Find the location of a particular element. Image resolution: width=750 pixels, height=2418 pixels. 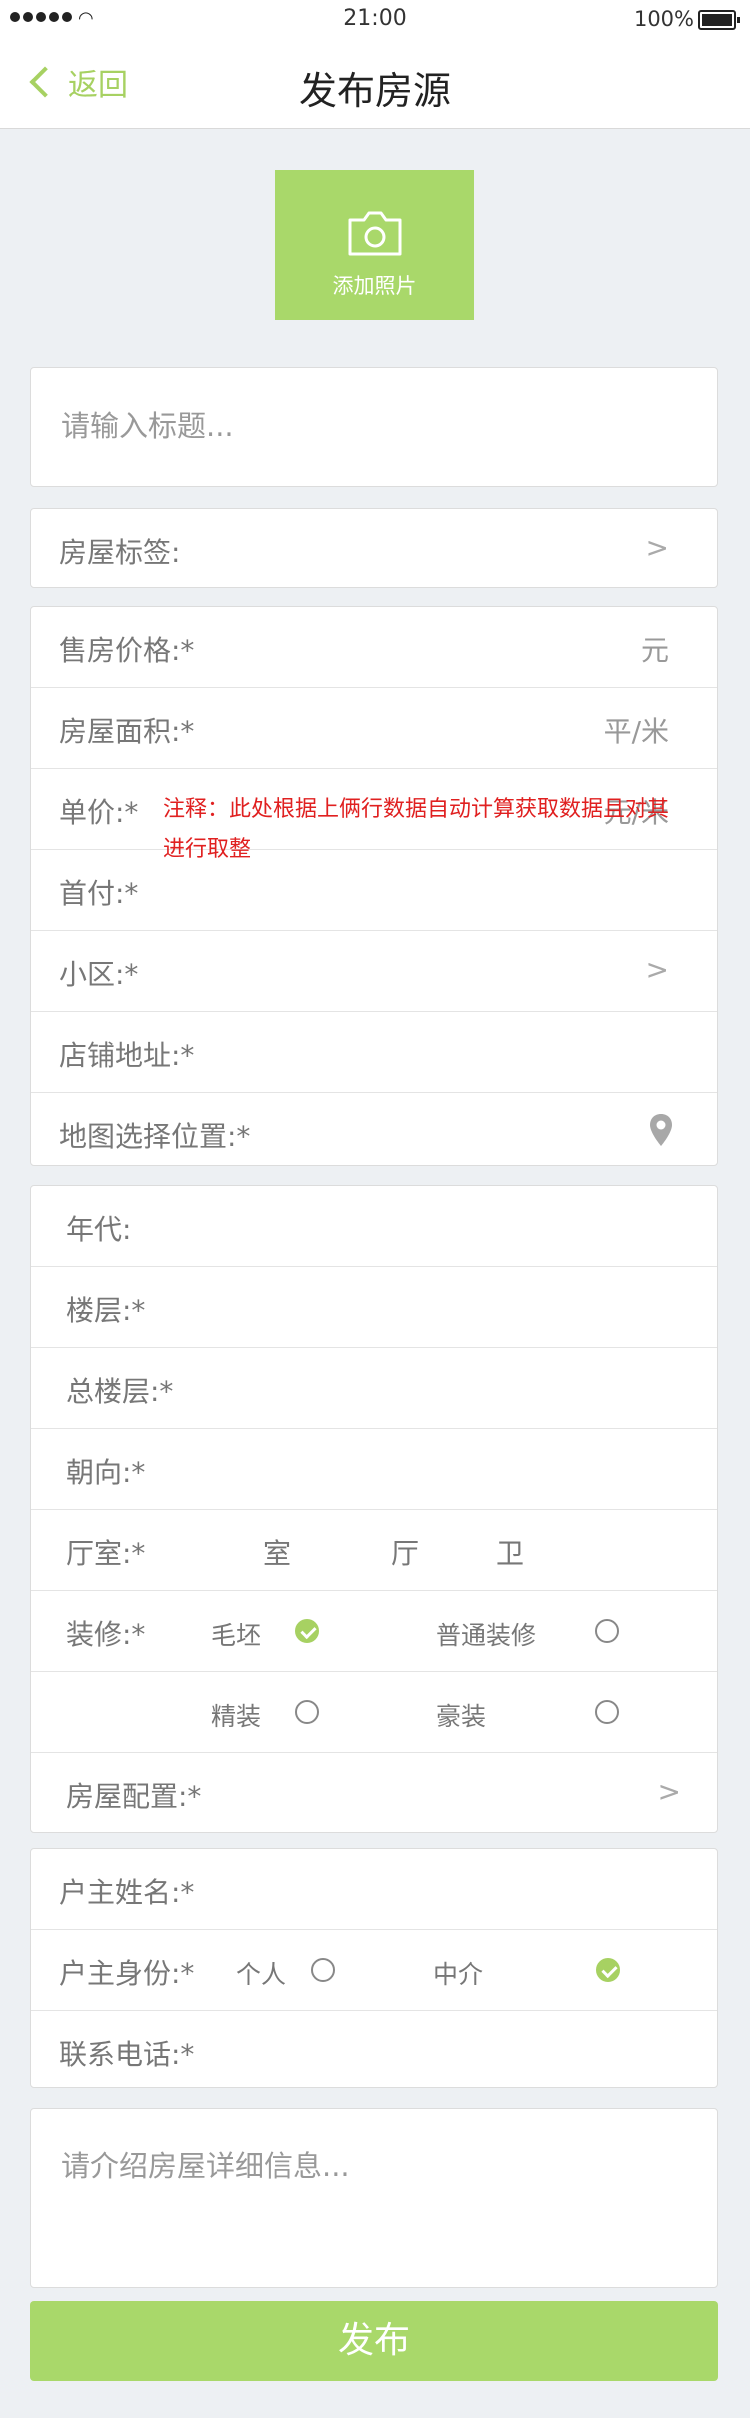

price-unit: 元 is located at coordinates (654, 650).